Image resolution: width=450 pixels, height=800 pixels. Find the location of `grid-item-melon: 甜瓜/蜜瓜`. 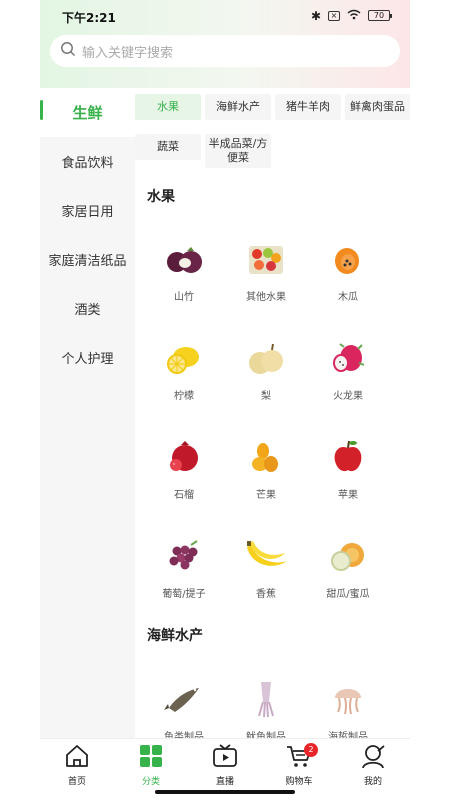

grid-item-melon: 甜瓜/蜜瓜 is located at coordinates (348, 566).